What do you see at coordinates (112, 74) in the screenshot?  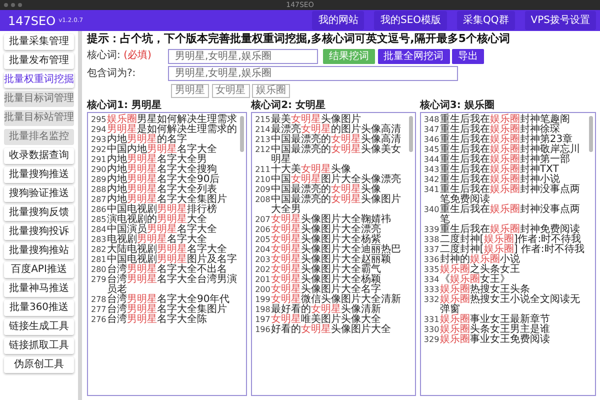 I see `field-label: 包含词为?:` at bounding box center [112, 74].